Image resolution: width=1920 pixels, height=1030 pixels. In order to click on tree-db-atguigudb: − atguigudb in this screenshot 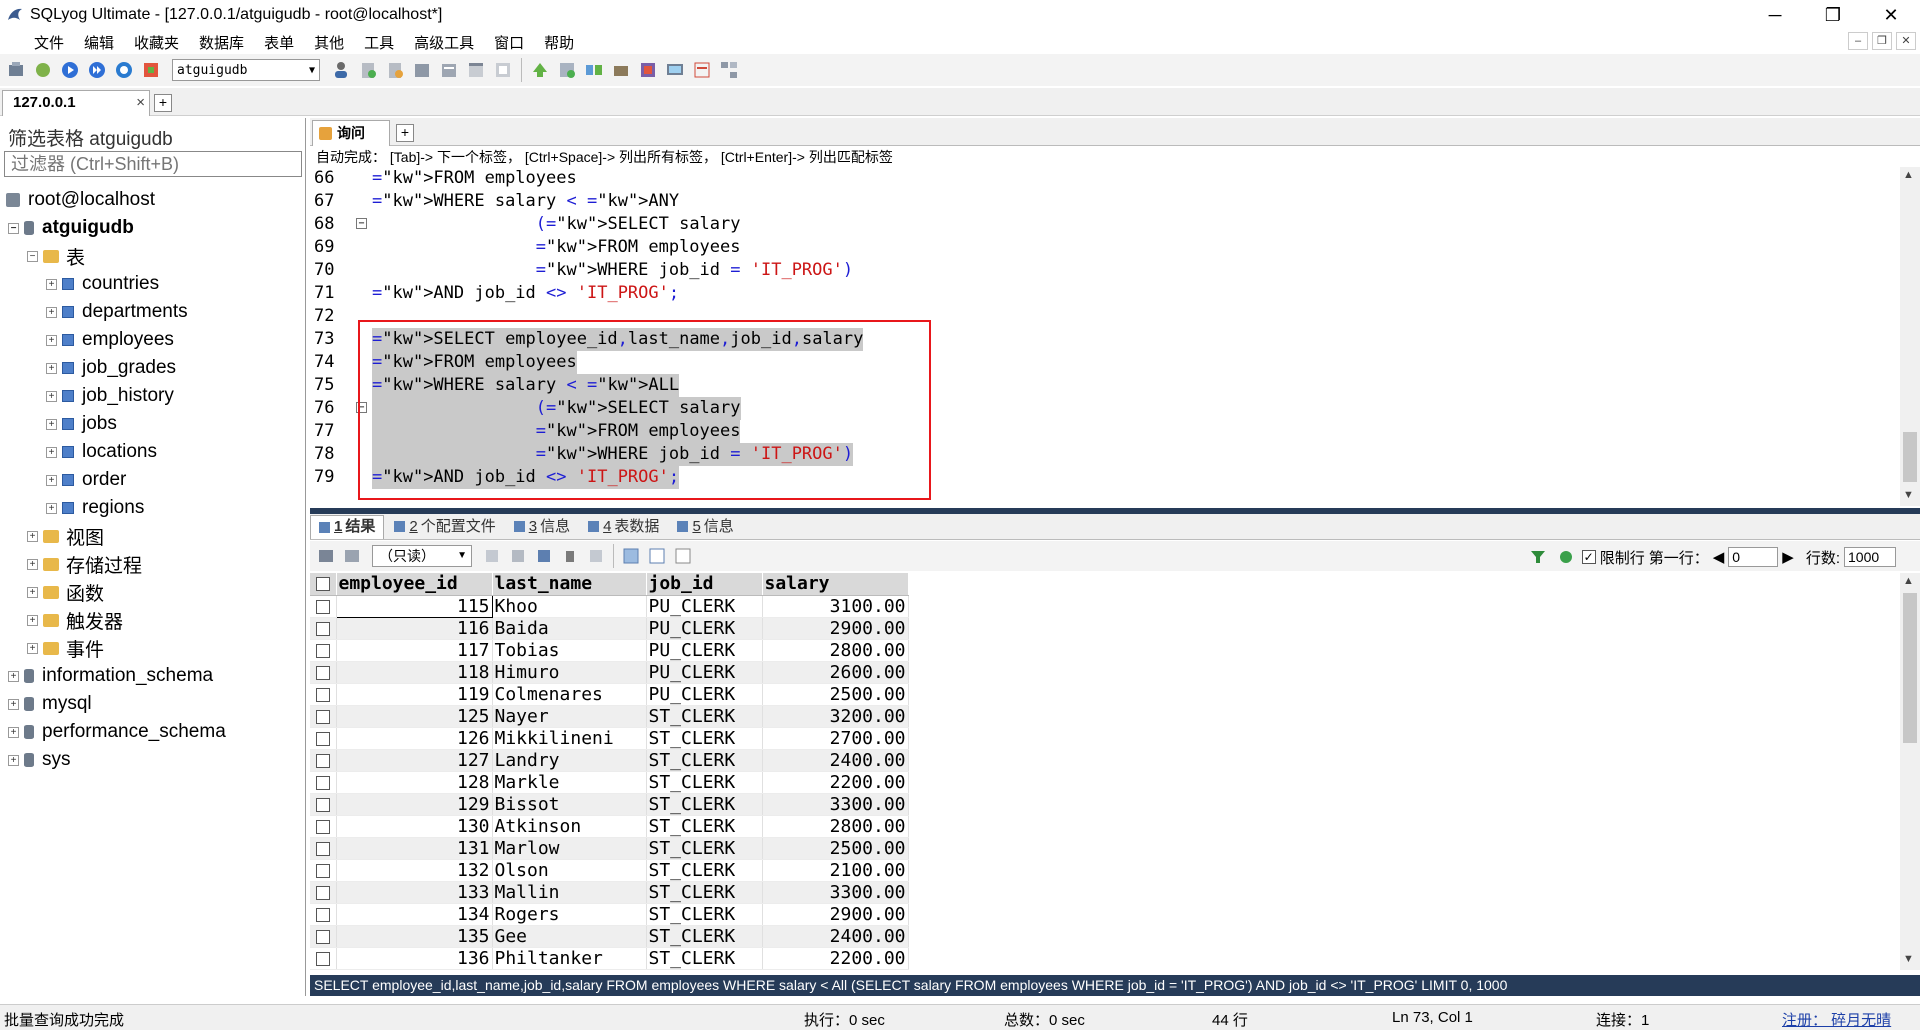, I will do `click(71, 228)`.